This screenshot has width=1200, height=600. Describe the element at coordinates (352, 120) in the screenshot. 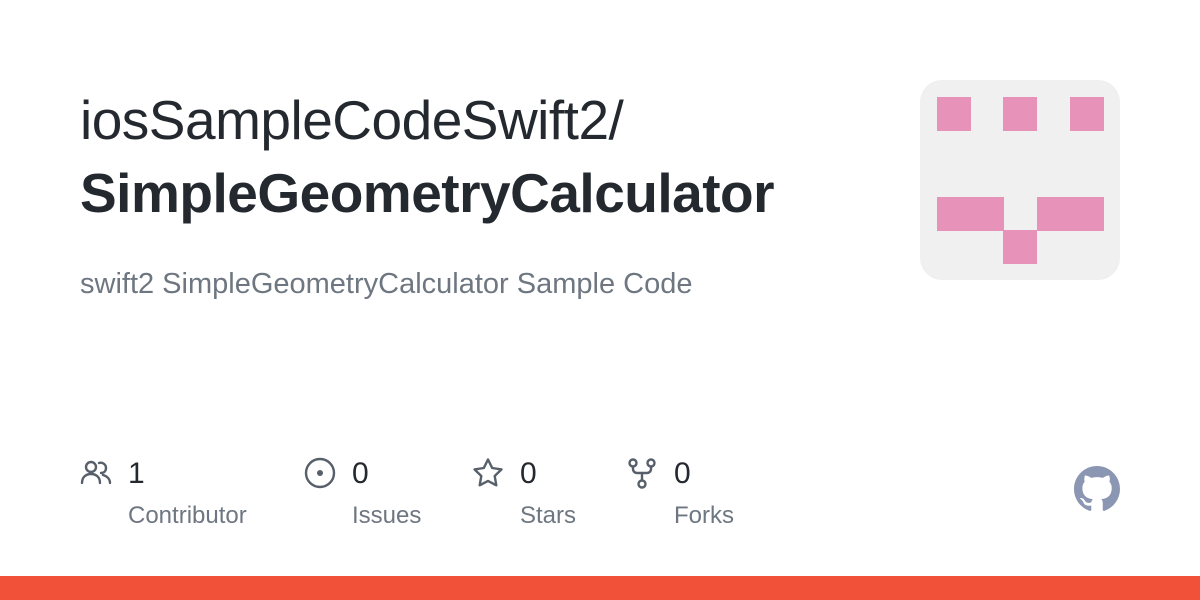

I see `repo-owner: iosSampleCodeSwift2/` at that location.